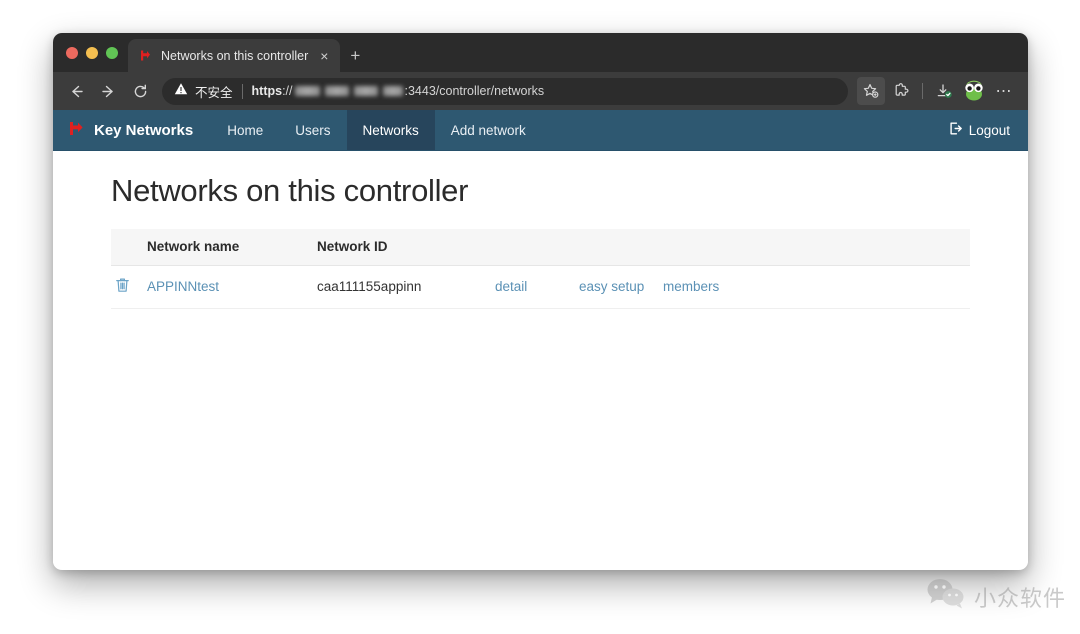 The height and width of the screenshot is (634, 1080). Describe the element at coordinates (76, 130) in the screenshot. I see `red-flag-logo` at that location.